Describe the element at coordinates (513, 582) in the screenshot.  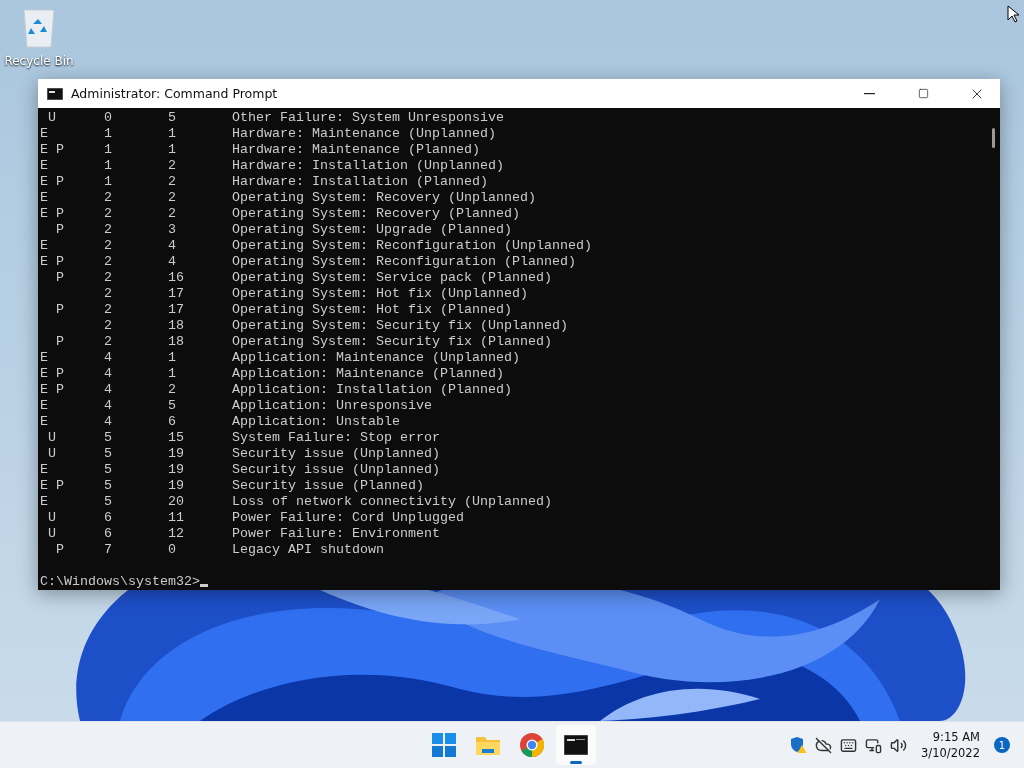
I see `command-prompt: C:\Windows\system32>` at that location.